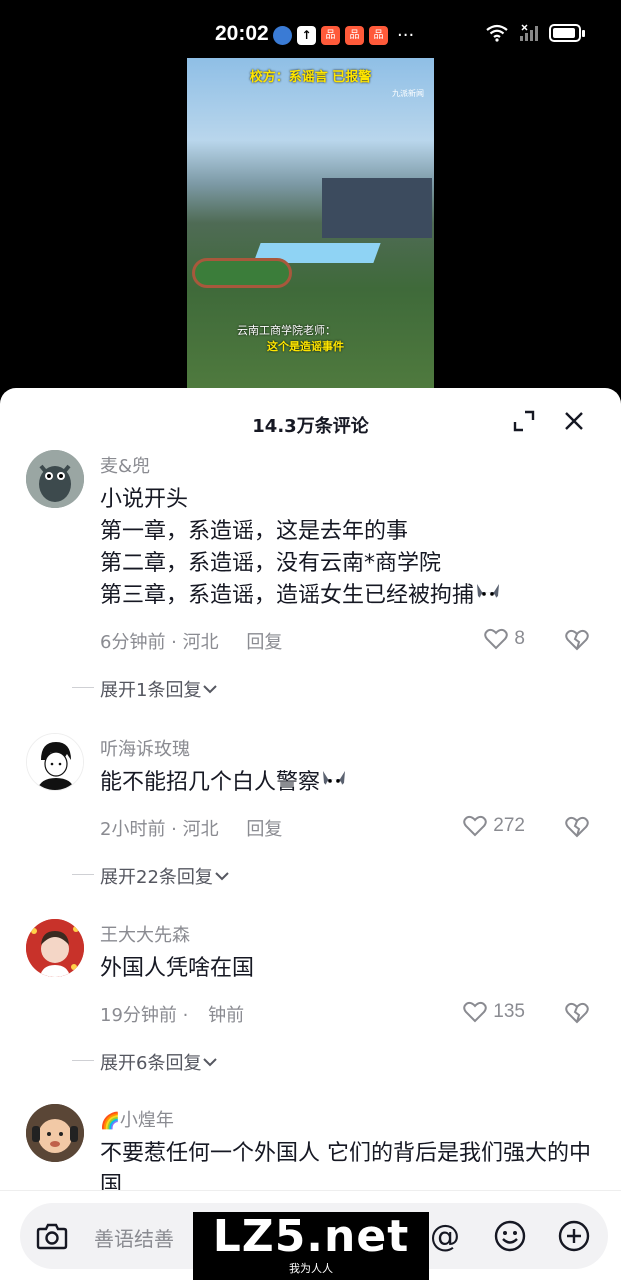 The height and width of the screenshot is (1280, 621). I want to click on watermark-logo: LZ5.net, so click(311, 1236).